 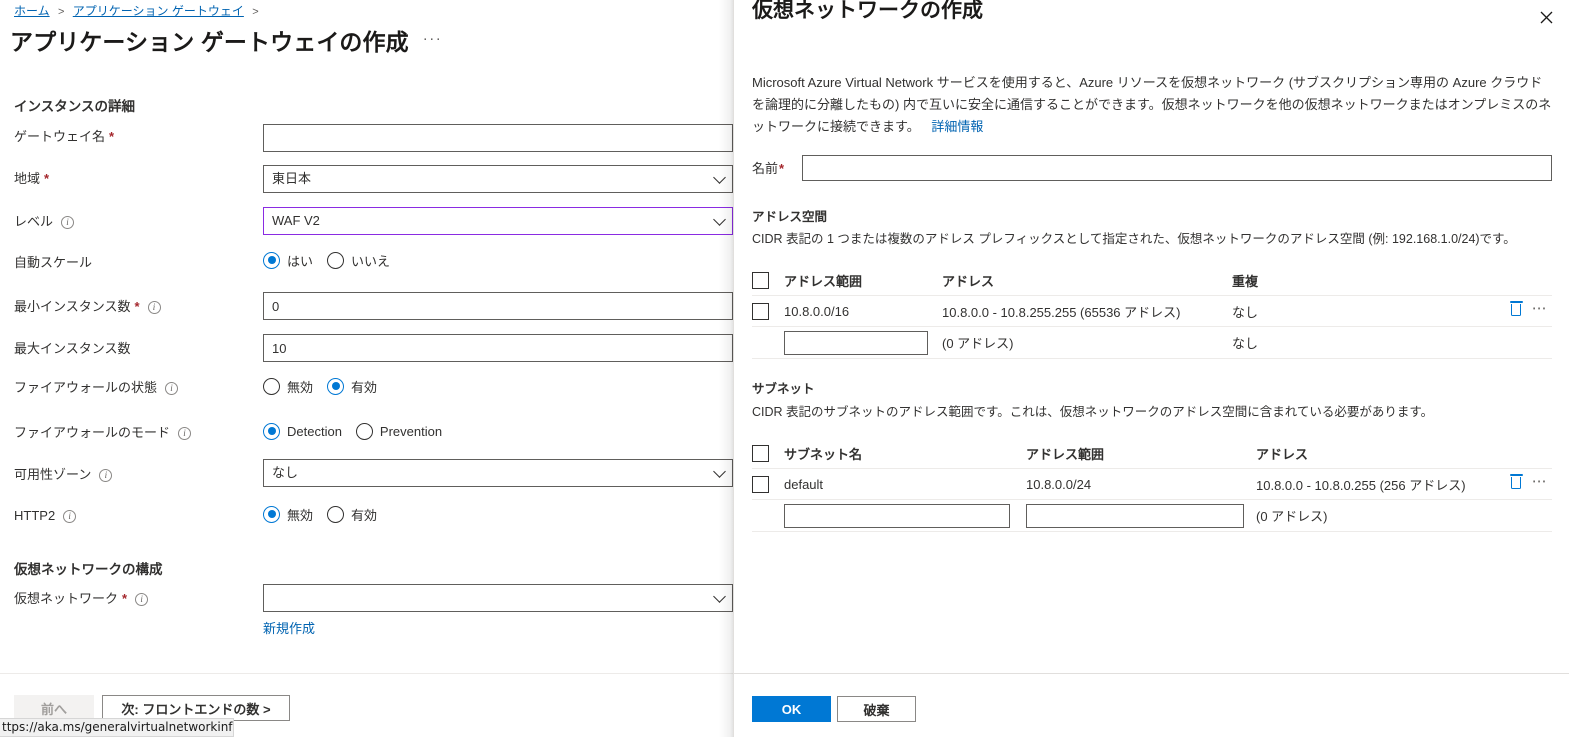 I want to click on cell-subnet-name: default, so click(x=804, y=484).